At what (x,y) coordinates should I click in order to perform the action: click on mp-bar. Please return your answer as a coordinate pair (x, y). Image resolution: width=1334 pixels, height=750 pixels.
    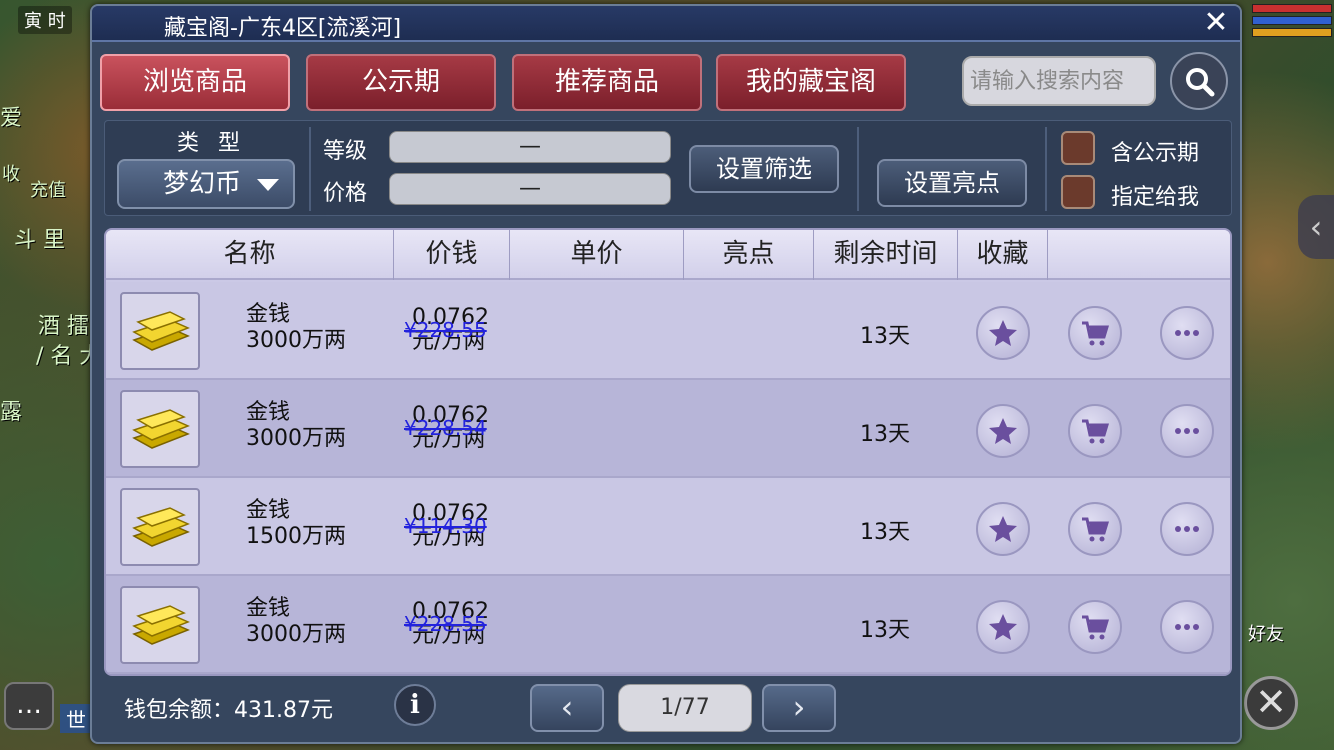
    Looking at the image, I should click on (1292, 20).